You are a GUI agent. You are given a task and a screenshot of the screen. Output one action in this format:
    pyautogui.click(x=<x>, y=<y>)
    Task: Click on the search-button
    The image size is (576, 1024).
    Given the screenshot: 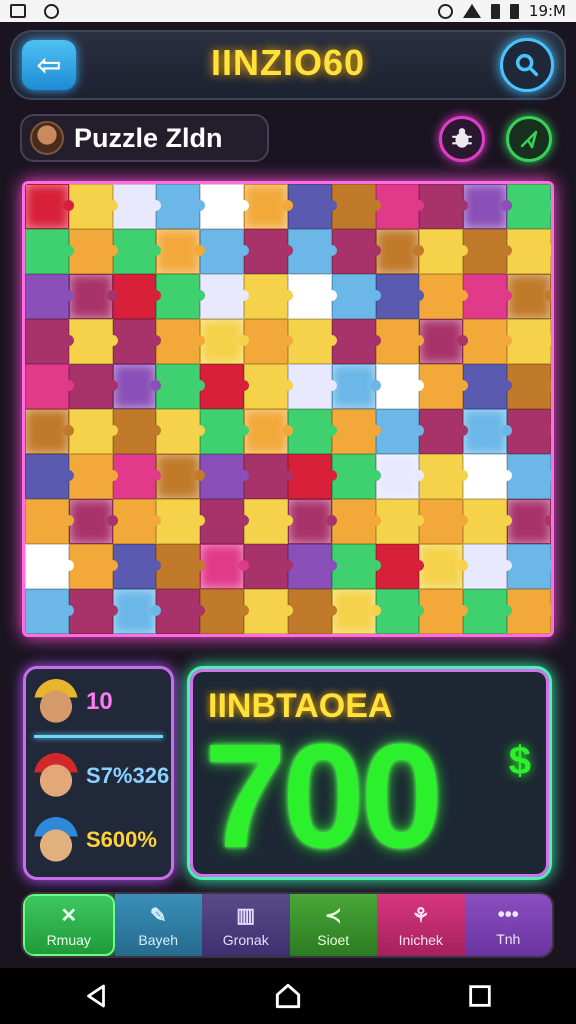 What is the action you would take?
    pyautogui.click(x=527, y=65)
    